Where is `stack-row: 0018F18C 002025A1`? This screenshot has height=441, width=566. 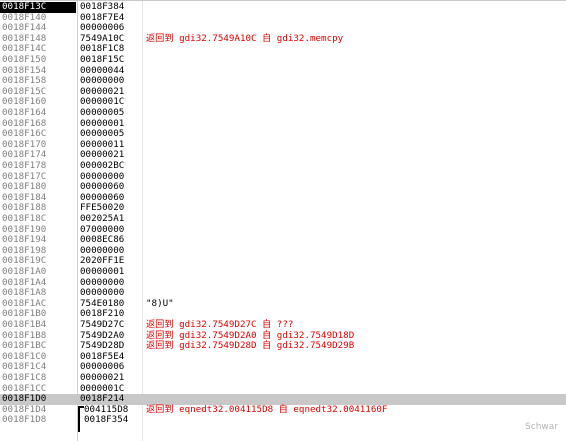
stack-row: 0018F18C 002025A1 is located at coordinates (283, 219).